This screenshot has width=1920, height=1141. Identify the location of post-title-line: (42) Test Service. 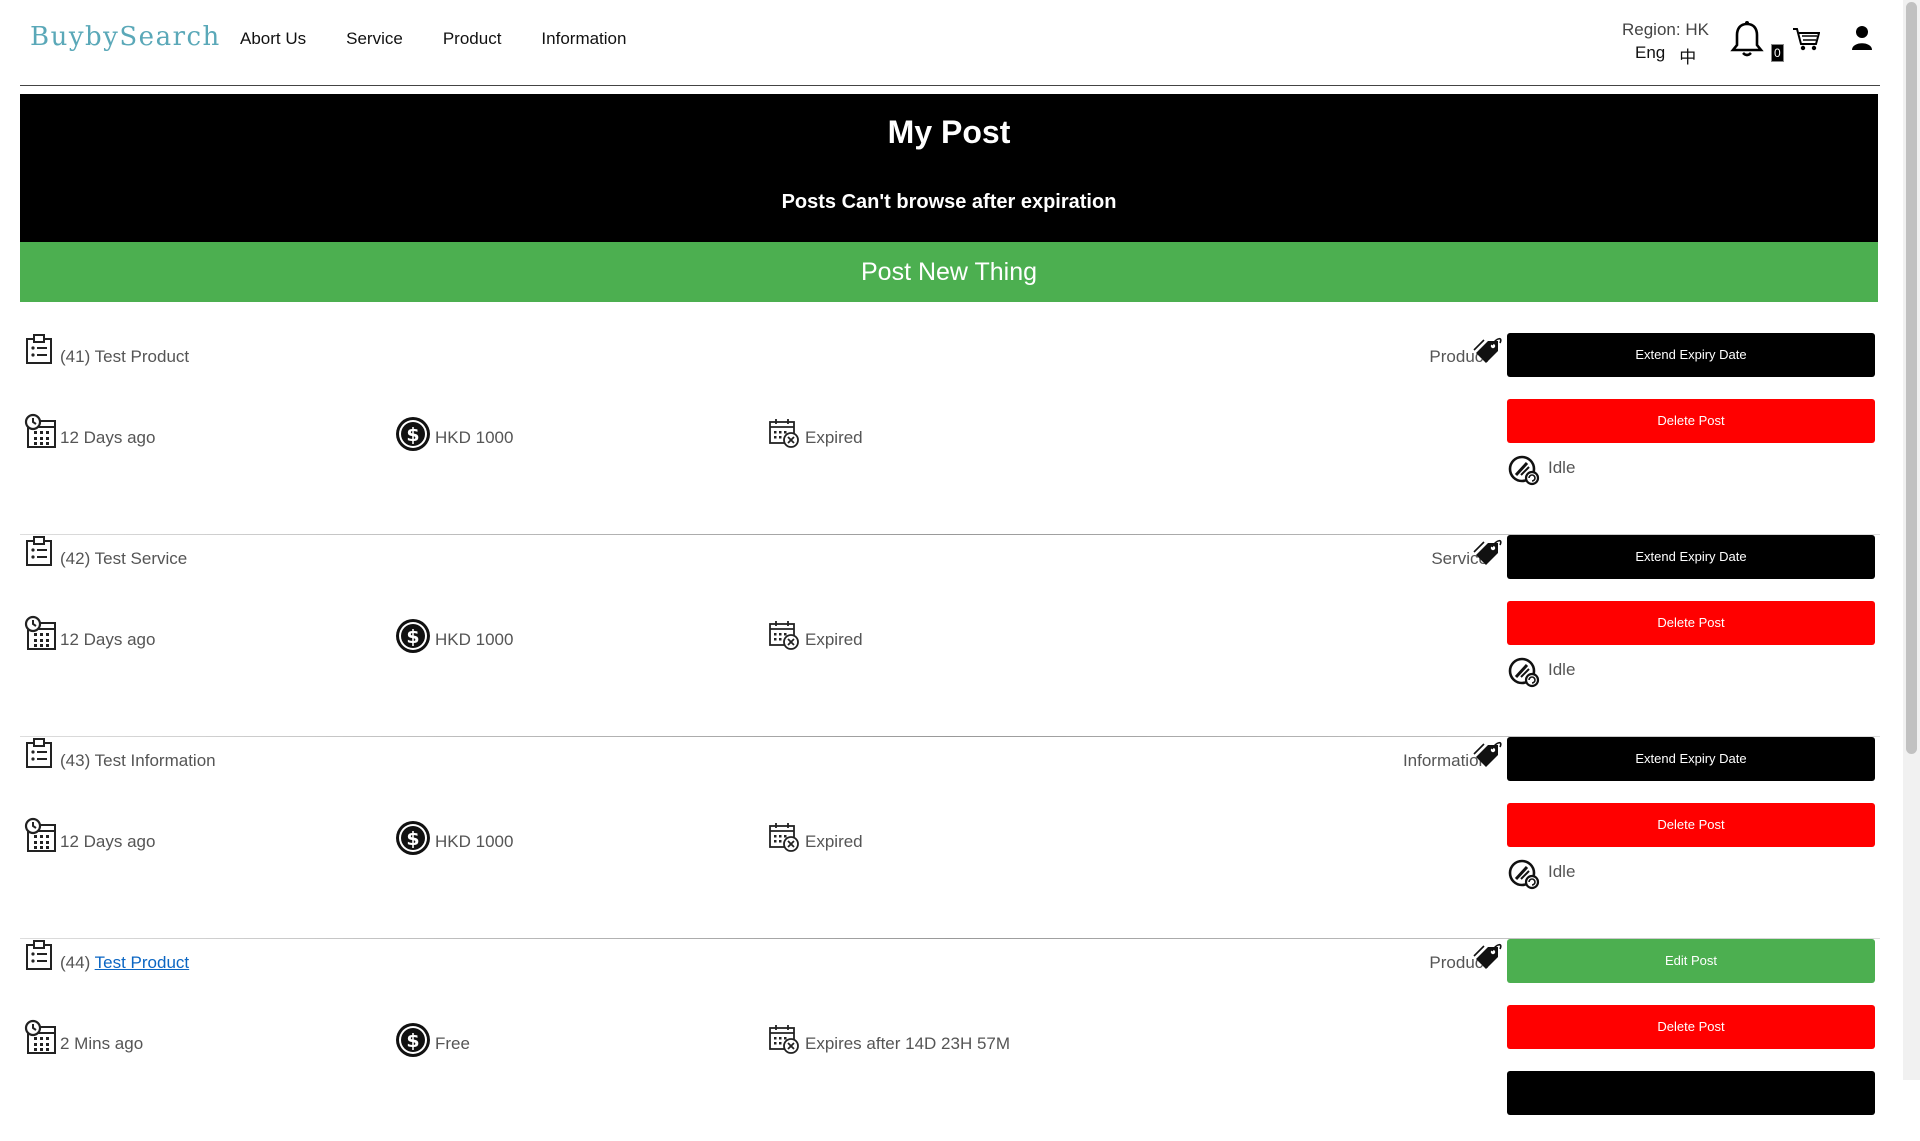
(123, 559).